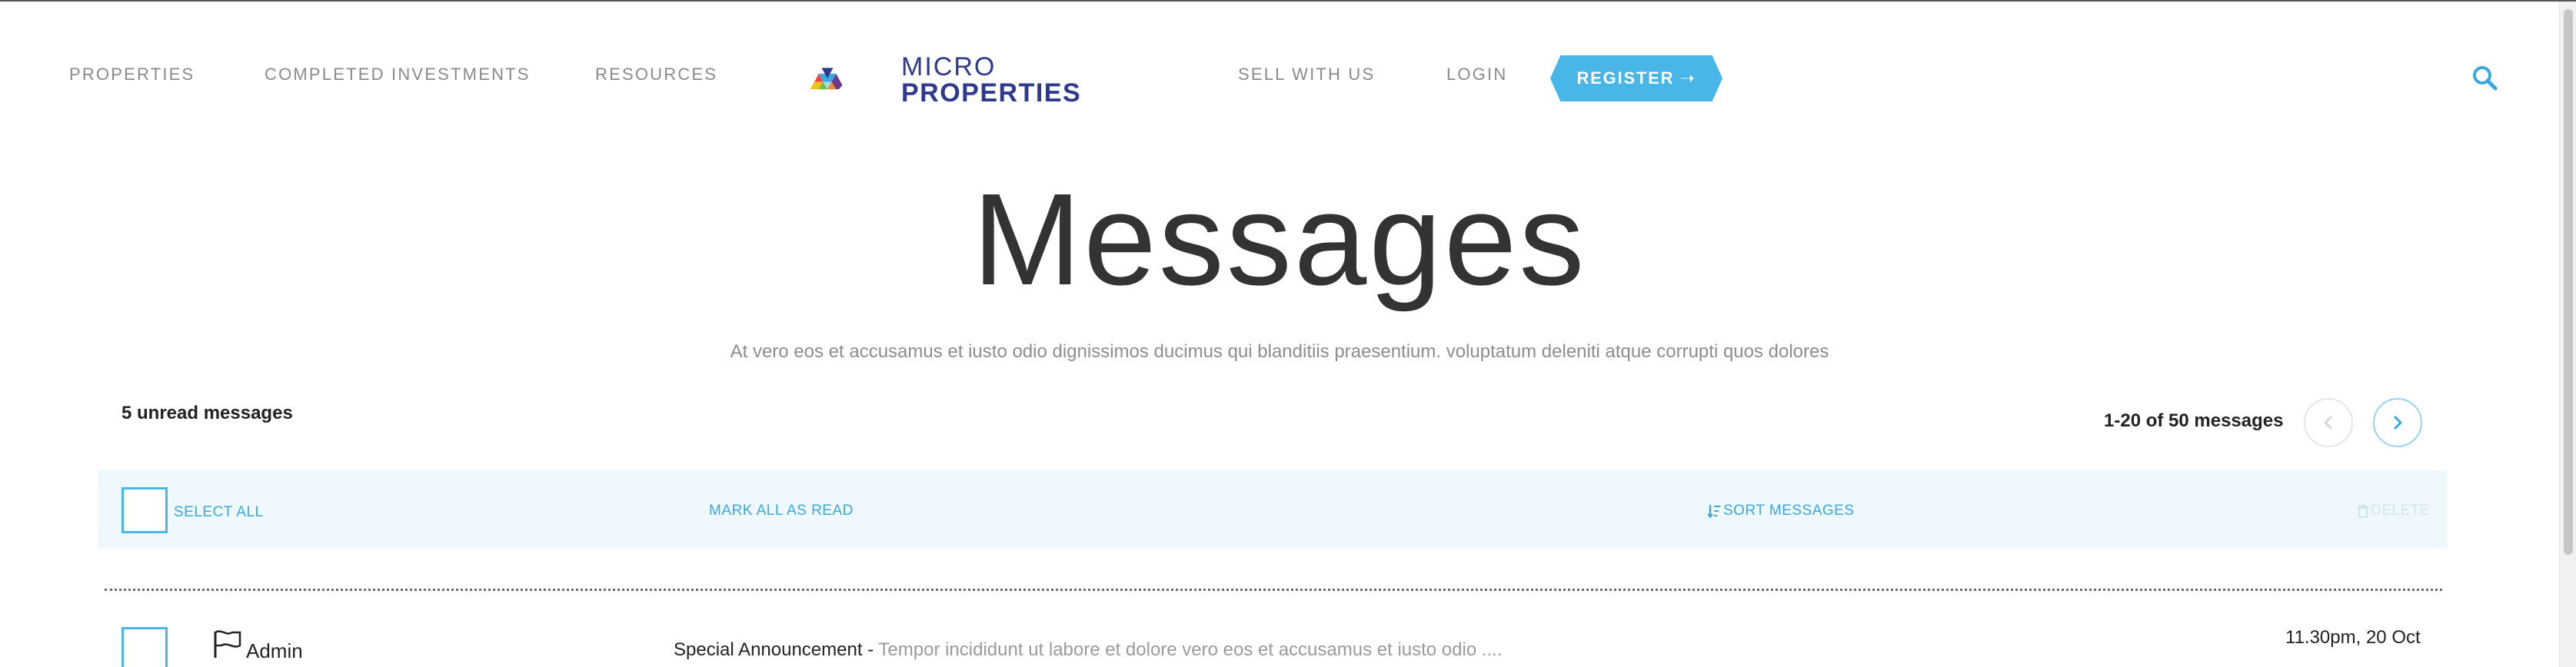  What do you see at coordinates (781, 511) in the screenshot?
I see `mark-all-read-link: MARK ALL AS READ` at bounding box center [781, 511].